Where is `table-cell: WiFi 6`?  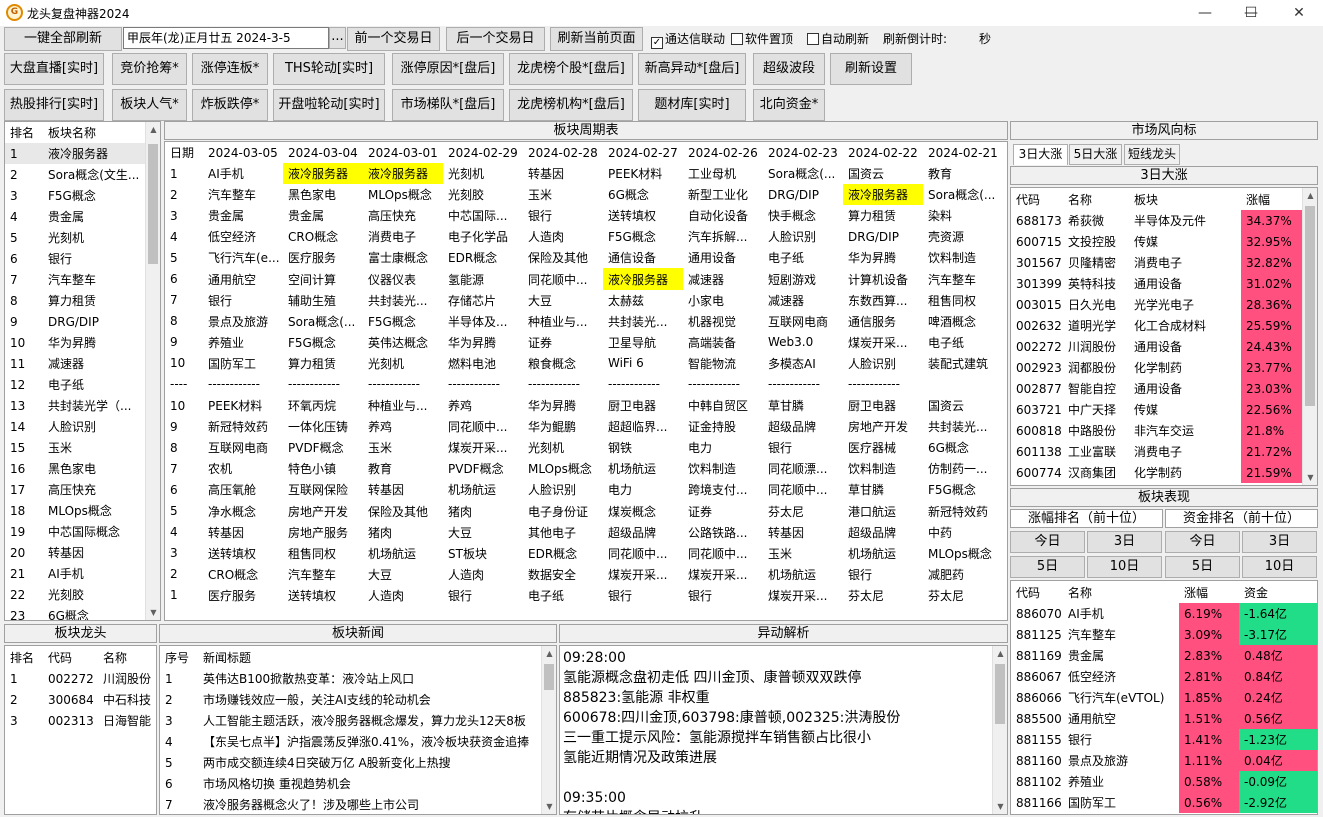
table-cell: WiFi 6 is located at coordinates (643, 363).